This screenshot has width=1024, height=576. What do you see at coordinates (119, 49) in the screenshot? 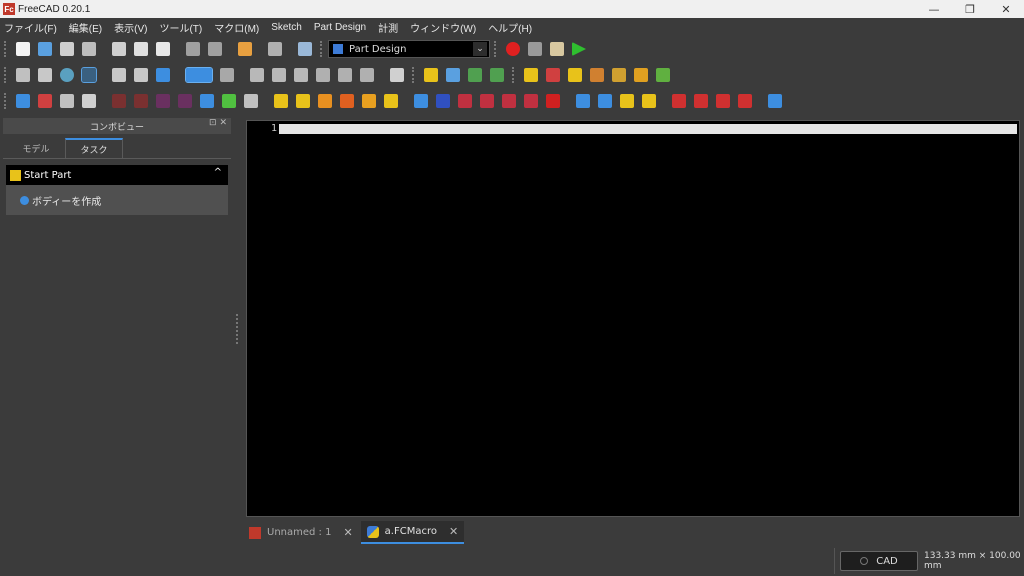
I see `cut-icon` at bounding box center [119, 49].